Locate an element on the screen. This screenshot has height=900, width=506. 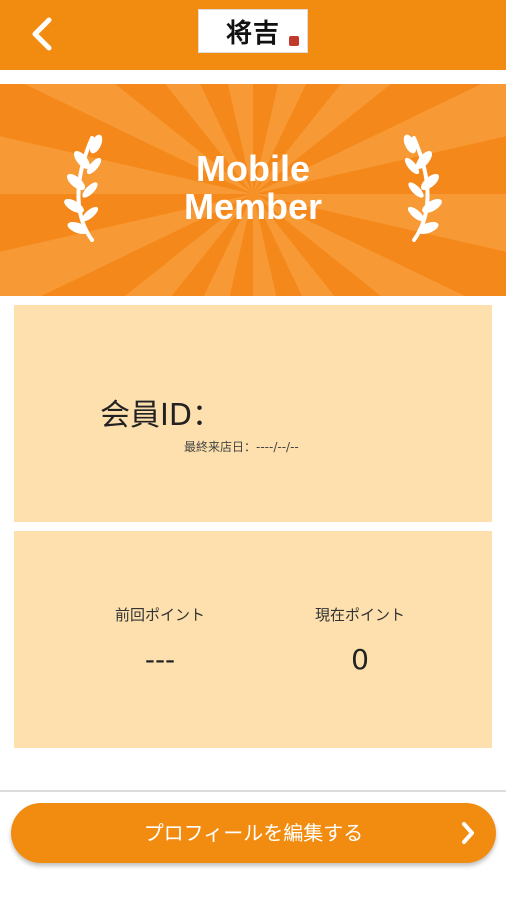
brand-logo: 将吉 is located at coordinates (253, 31).